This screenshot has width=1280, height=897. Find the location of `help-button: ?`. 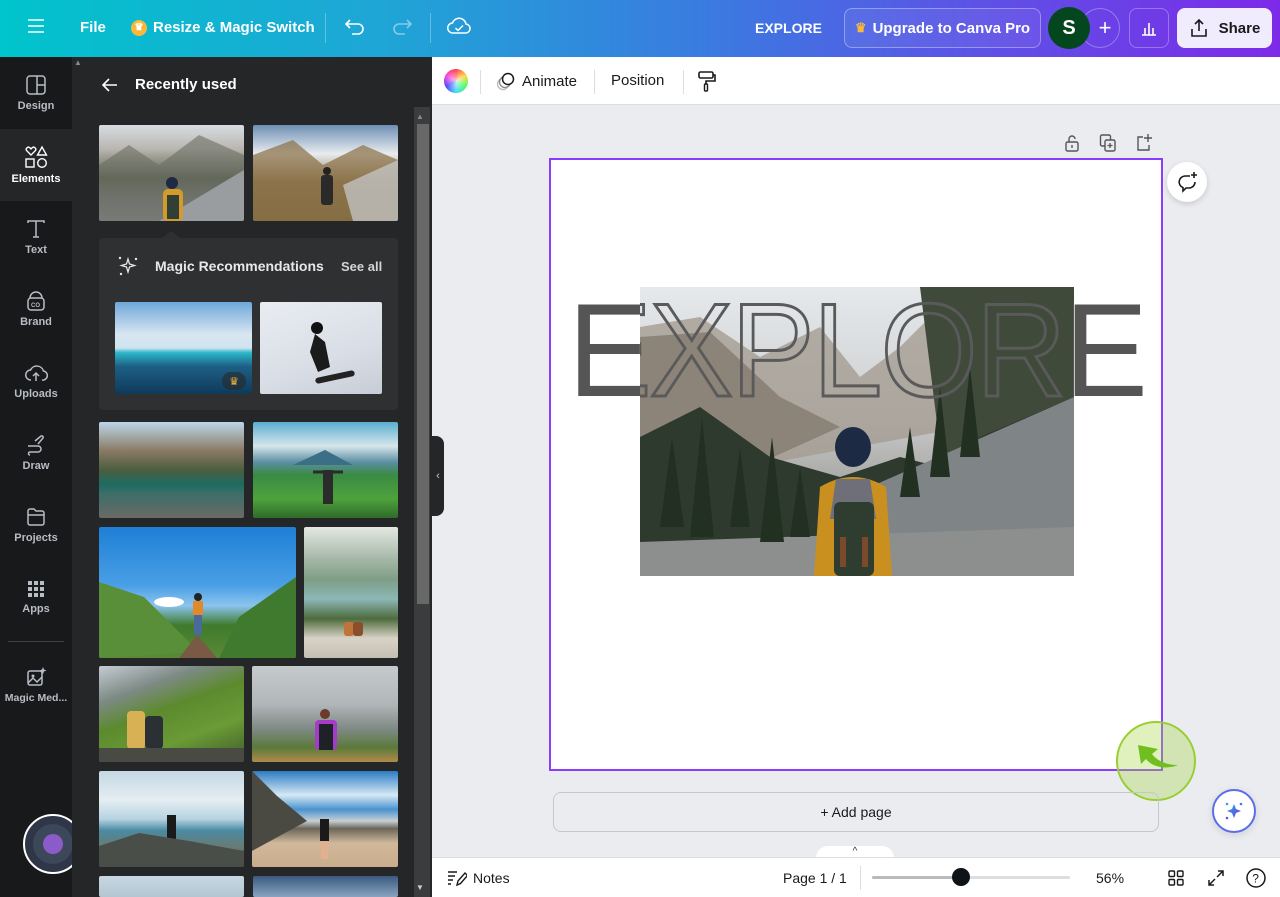

help-button: ? is located at coordinates (1256, 878).